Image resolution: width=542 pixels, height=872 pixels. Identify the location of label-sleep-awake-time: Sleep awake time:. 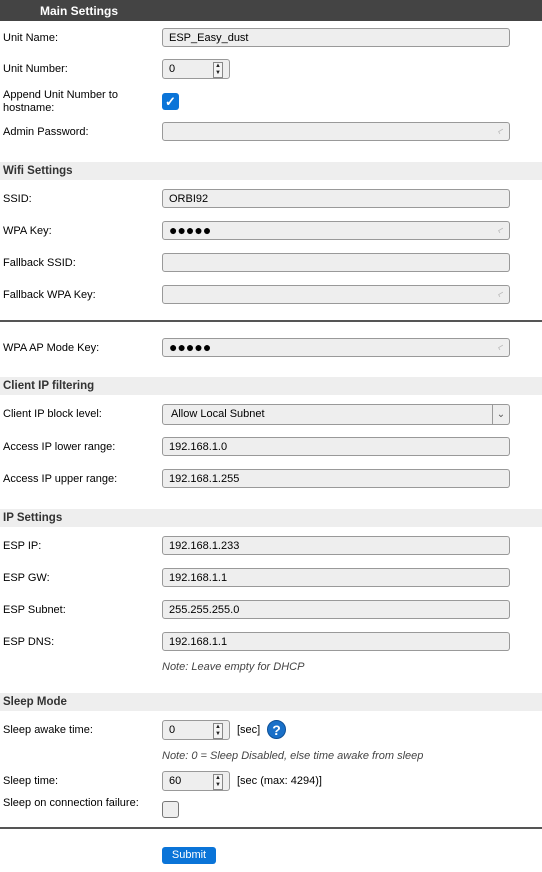
(48, 730).